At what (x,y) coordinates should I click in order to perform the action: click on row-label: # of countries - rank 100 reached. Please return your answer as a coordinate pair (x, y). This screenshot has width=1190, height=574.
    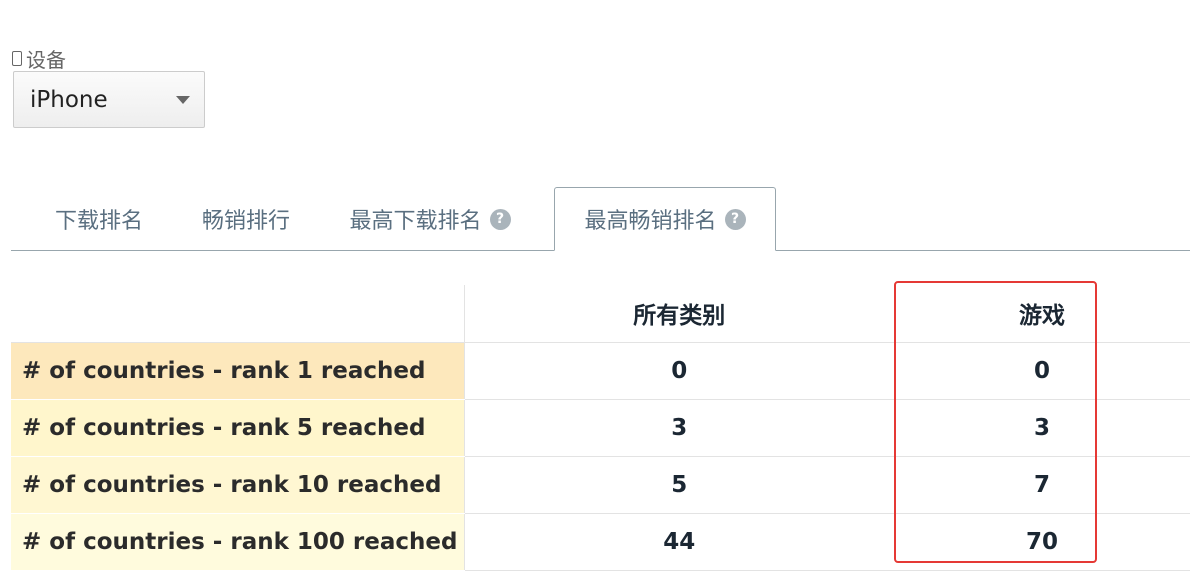
    Looking at the image, I should click on (237, 542).